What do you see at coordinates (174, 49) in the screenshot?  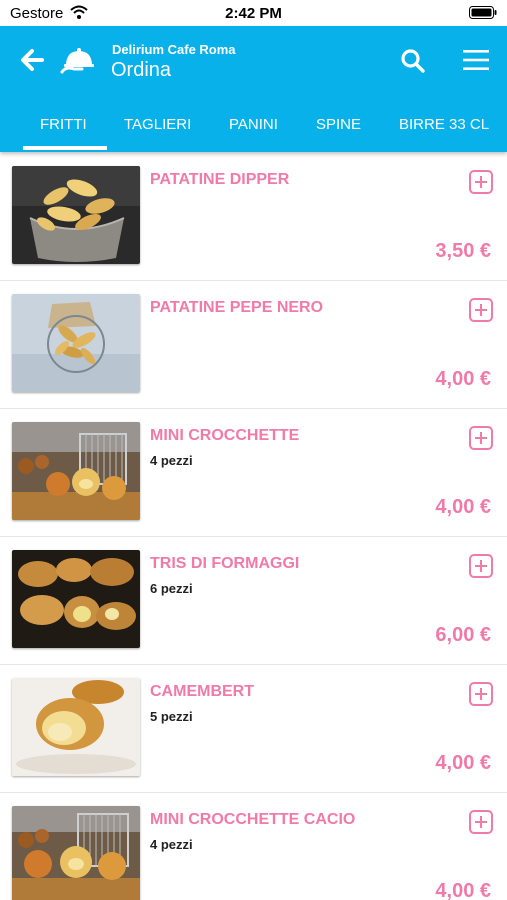 I see `restaurant-name: Delirium Cafe Roma` at bounding box center [174, 49].